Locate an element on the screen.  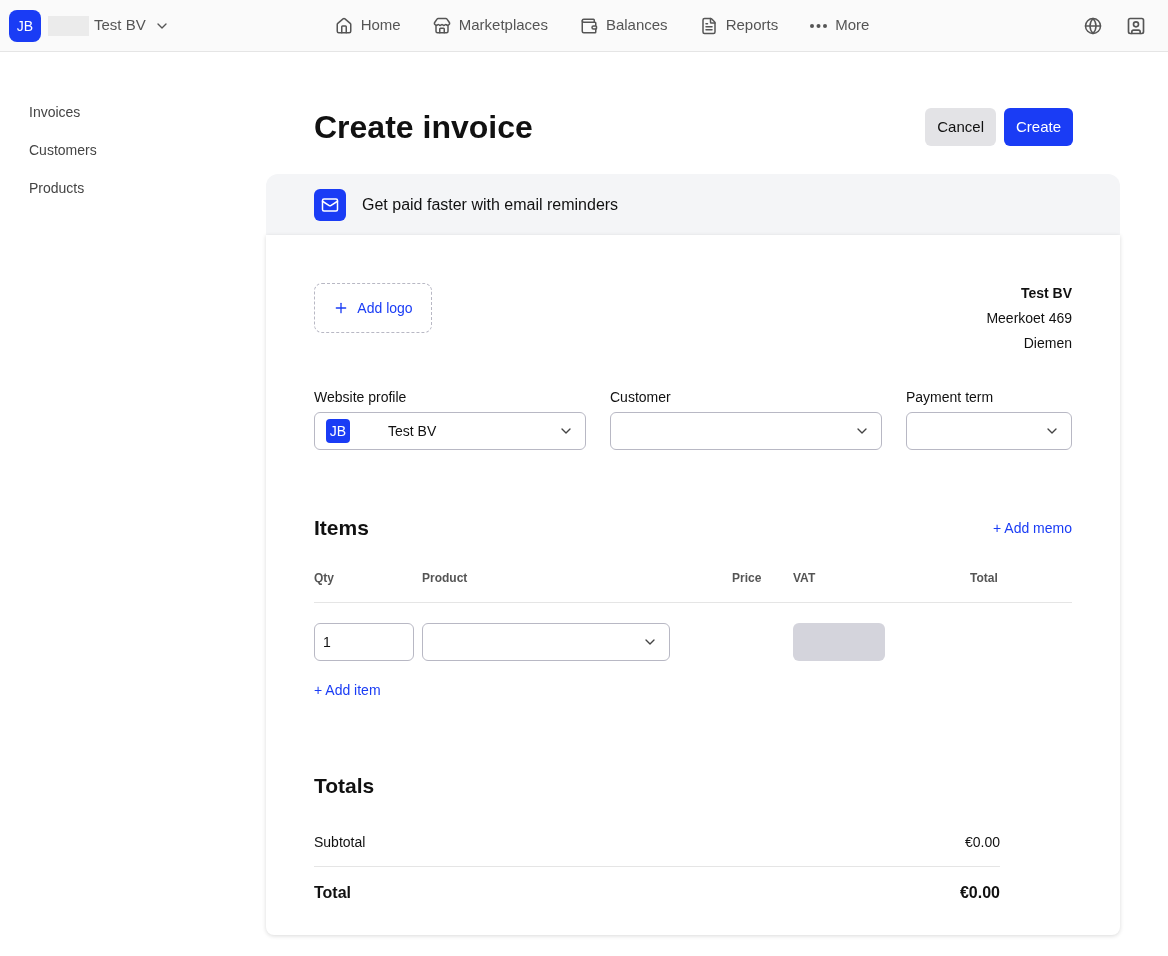
org-switcher: Test BV is located at coordinates (132, 25).